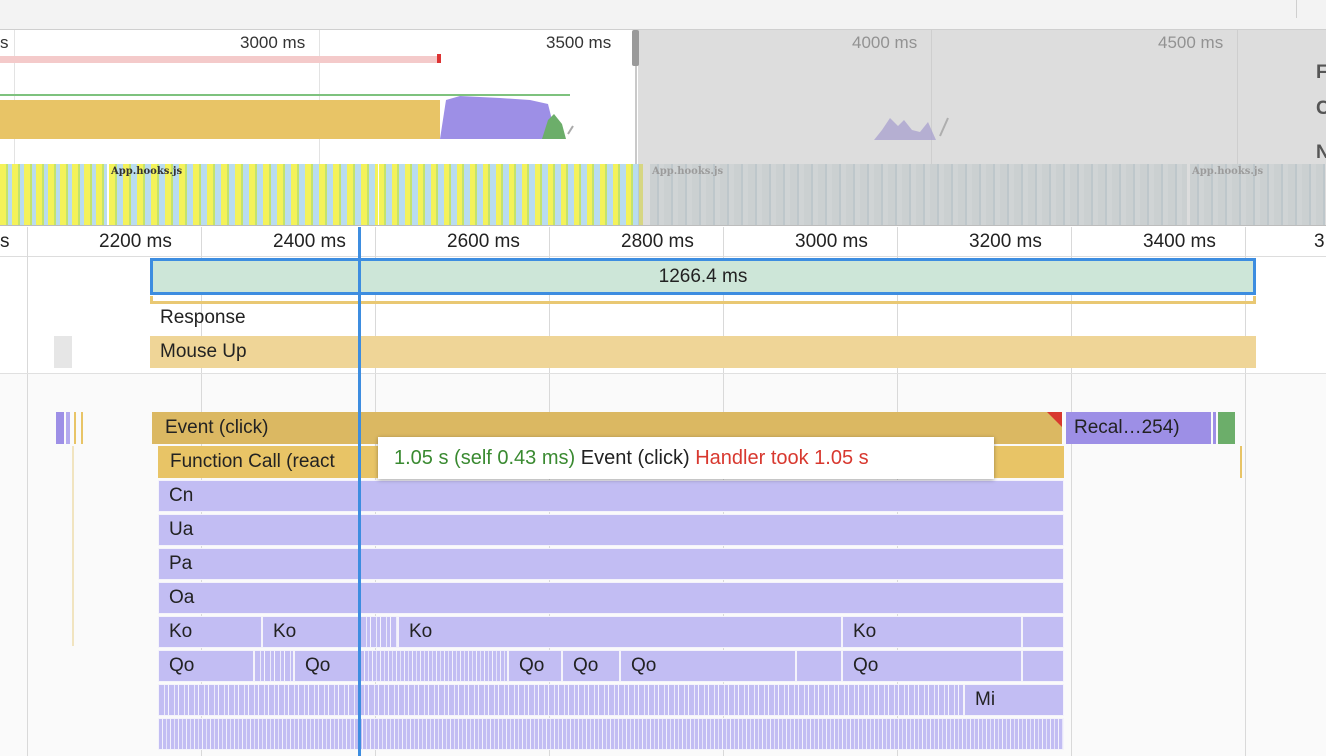 This screenshot has width=1326, height=756. Describe the element at coordinates (1321, 73) in the screenshot. I see `overview-track-label-fps: F` at that location.